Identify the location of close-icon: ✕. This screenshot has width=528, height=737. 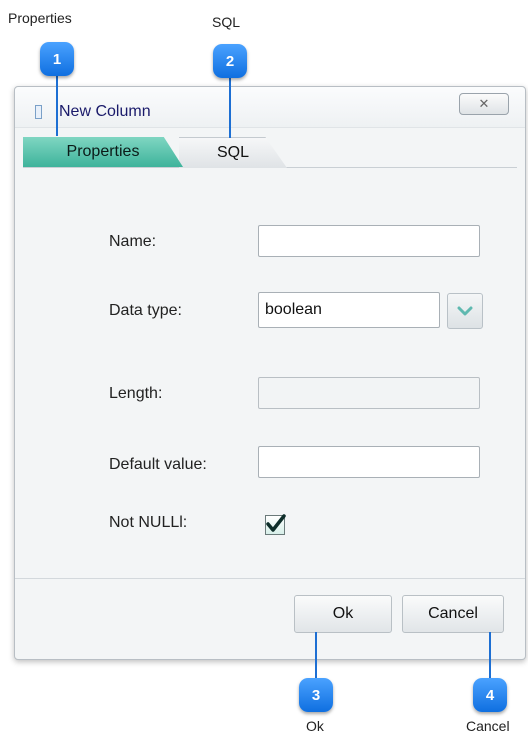
(484, 103).